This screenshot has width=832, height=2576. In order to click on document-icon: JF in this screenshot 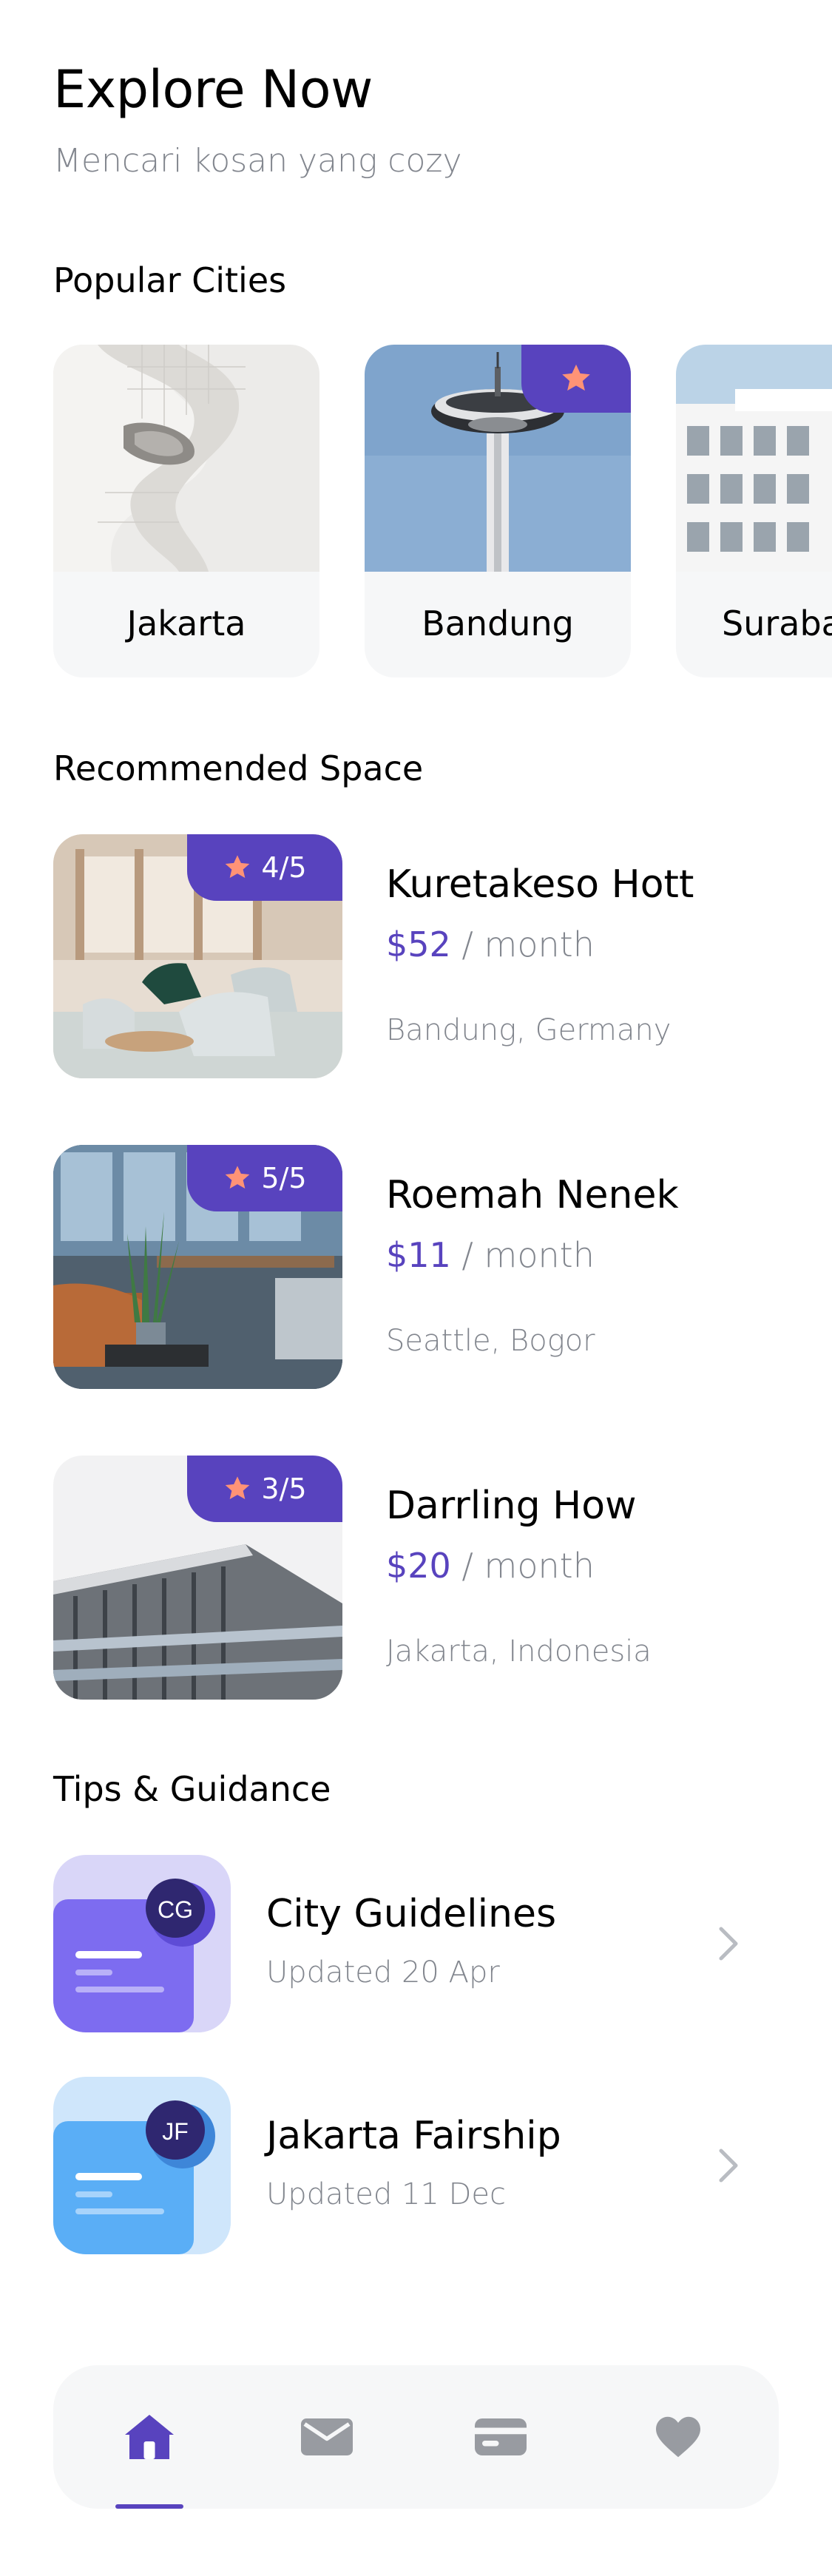, I will do `click(142, 2165)`.